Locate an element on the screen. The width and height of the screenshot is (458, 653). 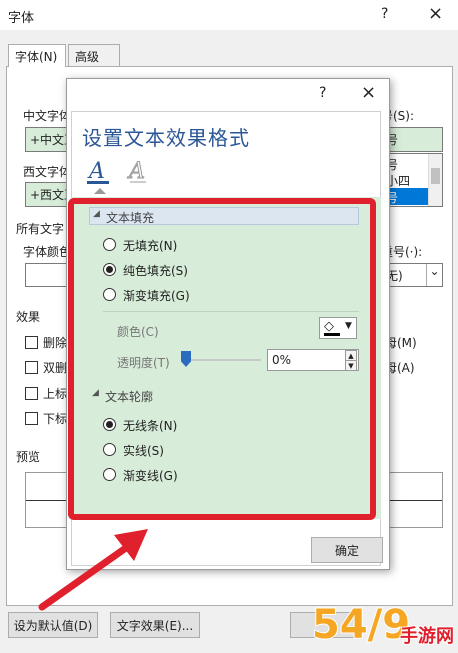
preview-label: 预览 is located at coordinates (28, 457).